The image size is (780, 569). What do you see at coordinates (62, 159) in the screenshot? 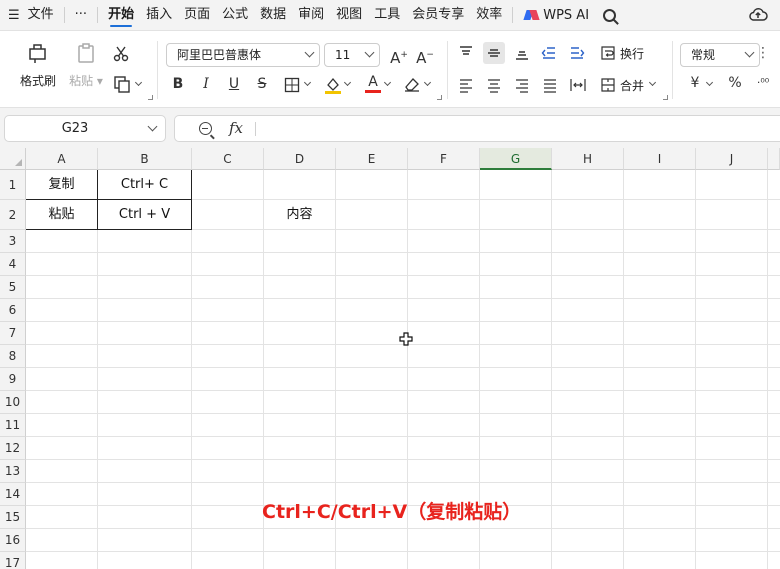
I see `column-header-a: A` at bounding box center [62, 159].